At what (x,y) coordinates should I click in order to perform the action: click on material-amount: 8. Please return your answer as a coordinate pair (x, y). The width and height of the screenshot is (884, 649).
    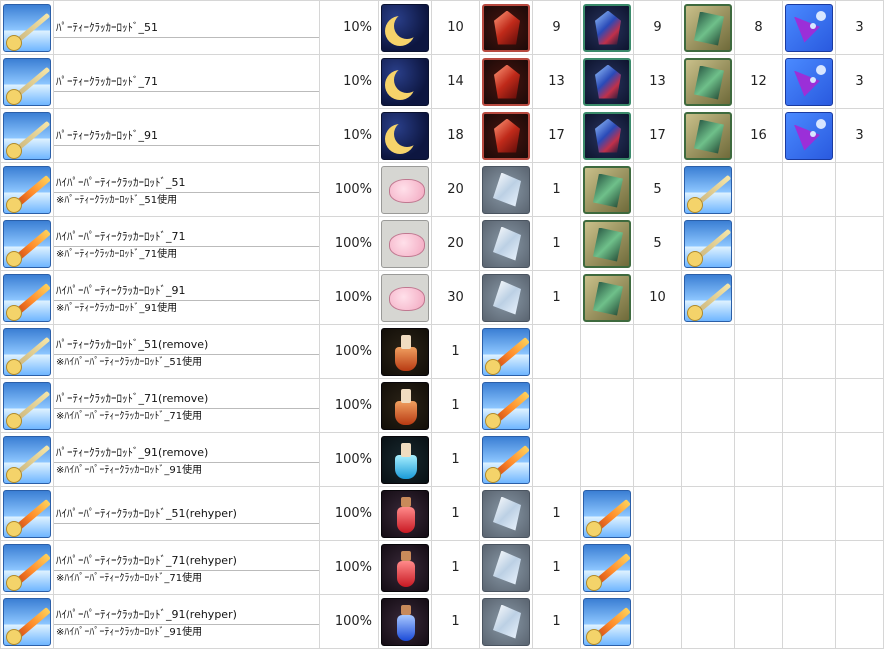
    Looking at the image, I should click on (758, 27).